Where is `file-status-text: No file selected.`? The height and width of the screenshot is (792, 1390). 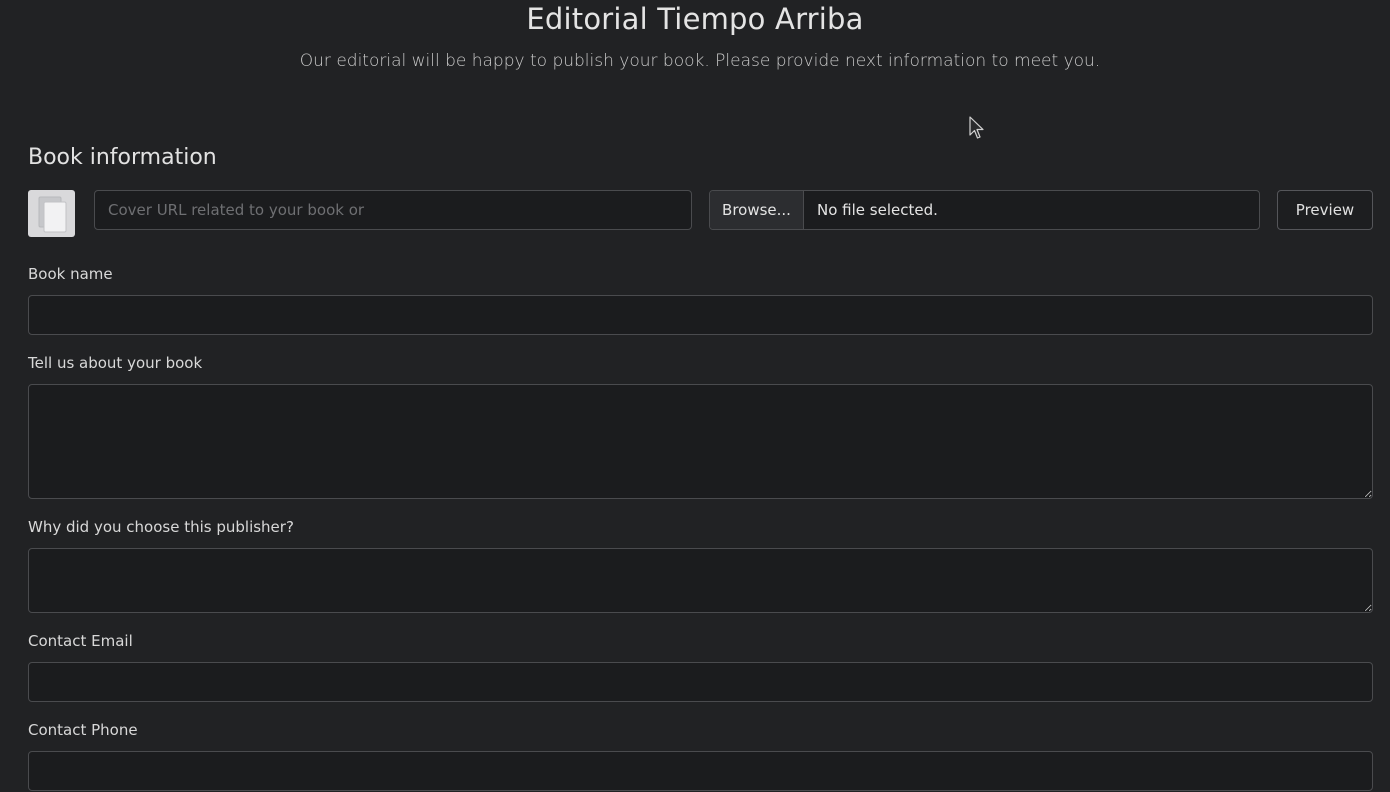 file-status-text: No file selected. is located at coordinates (877, 210).